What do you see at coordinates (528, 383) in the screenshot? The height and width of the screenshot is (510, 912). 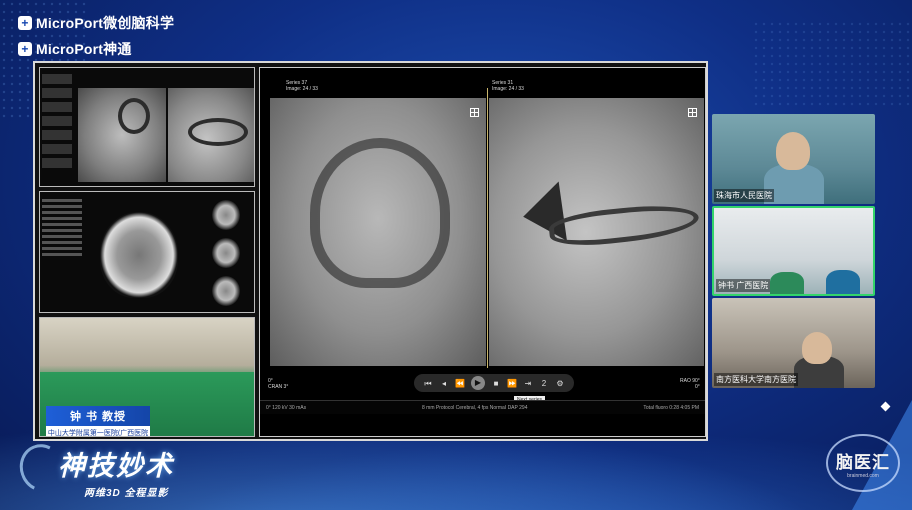 I see `export-icon: ⇥` at bounding box center [528, 383].